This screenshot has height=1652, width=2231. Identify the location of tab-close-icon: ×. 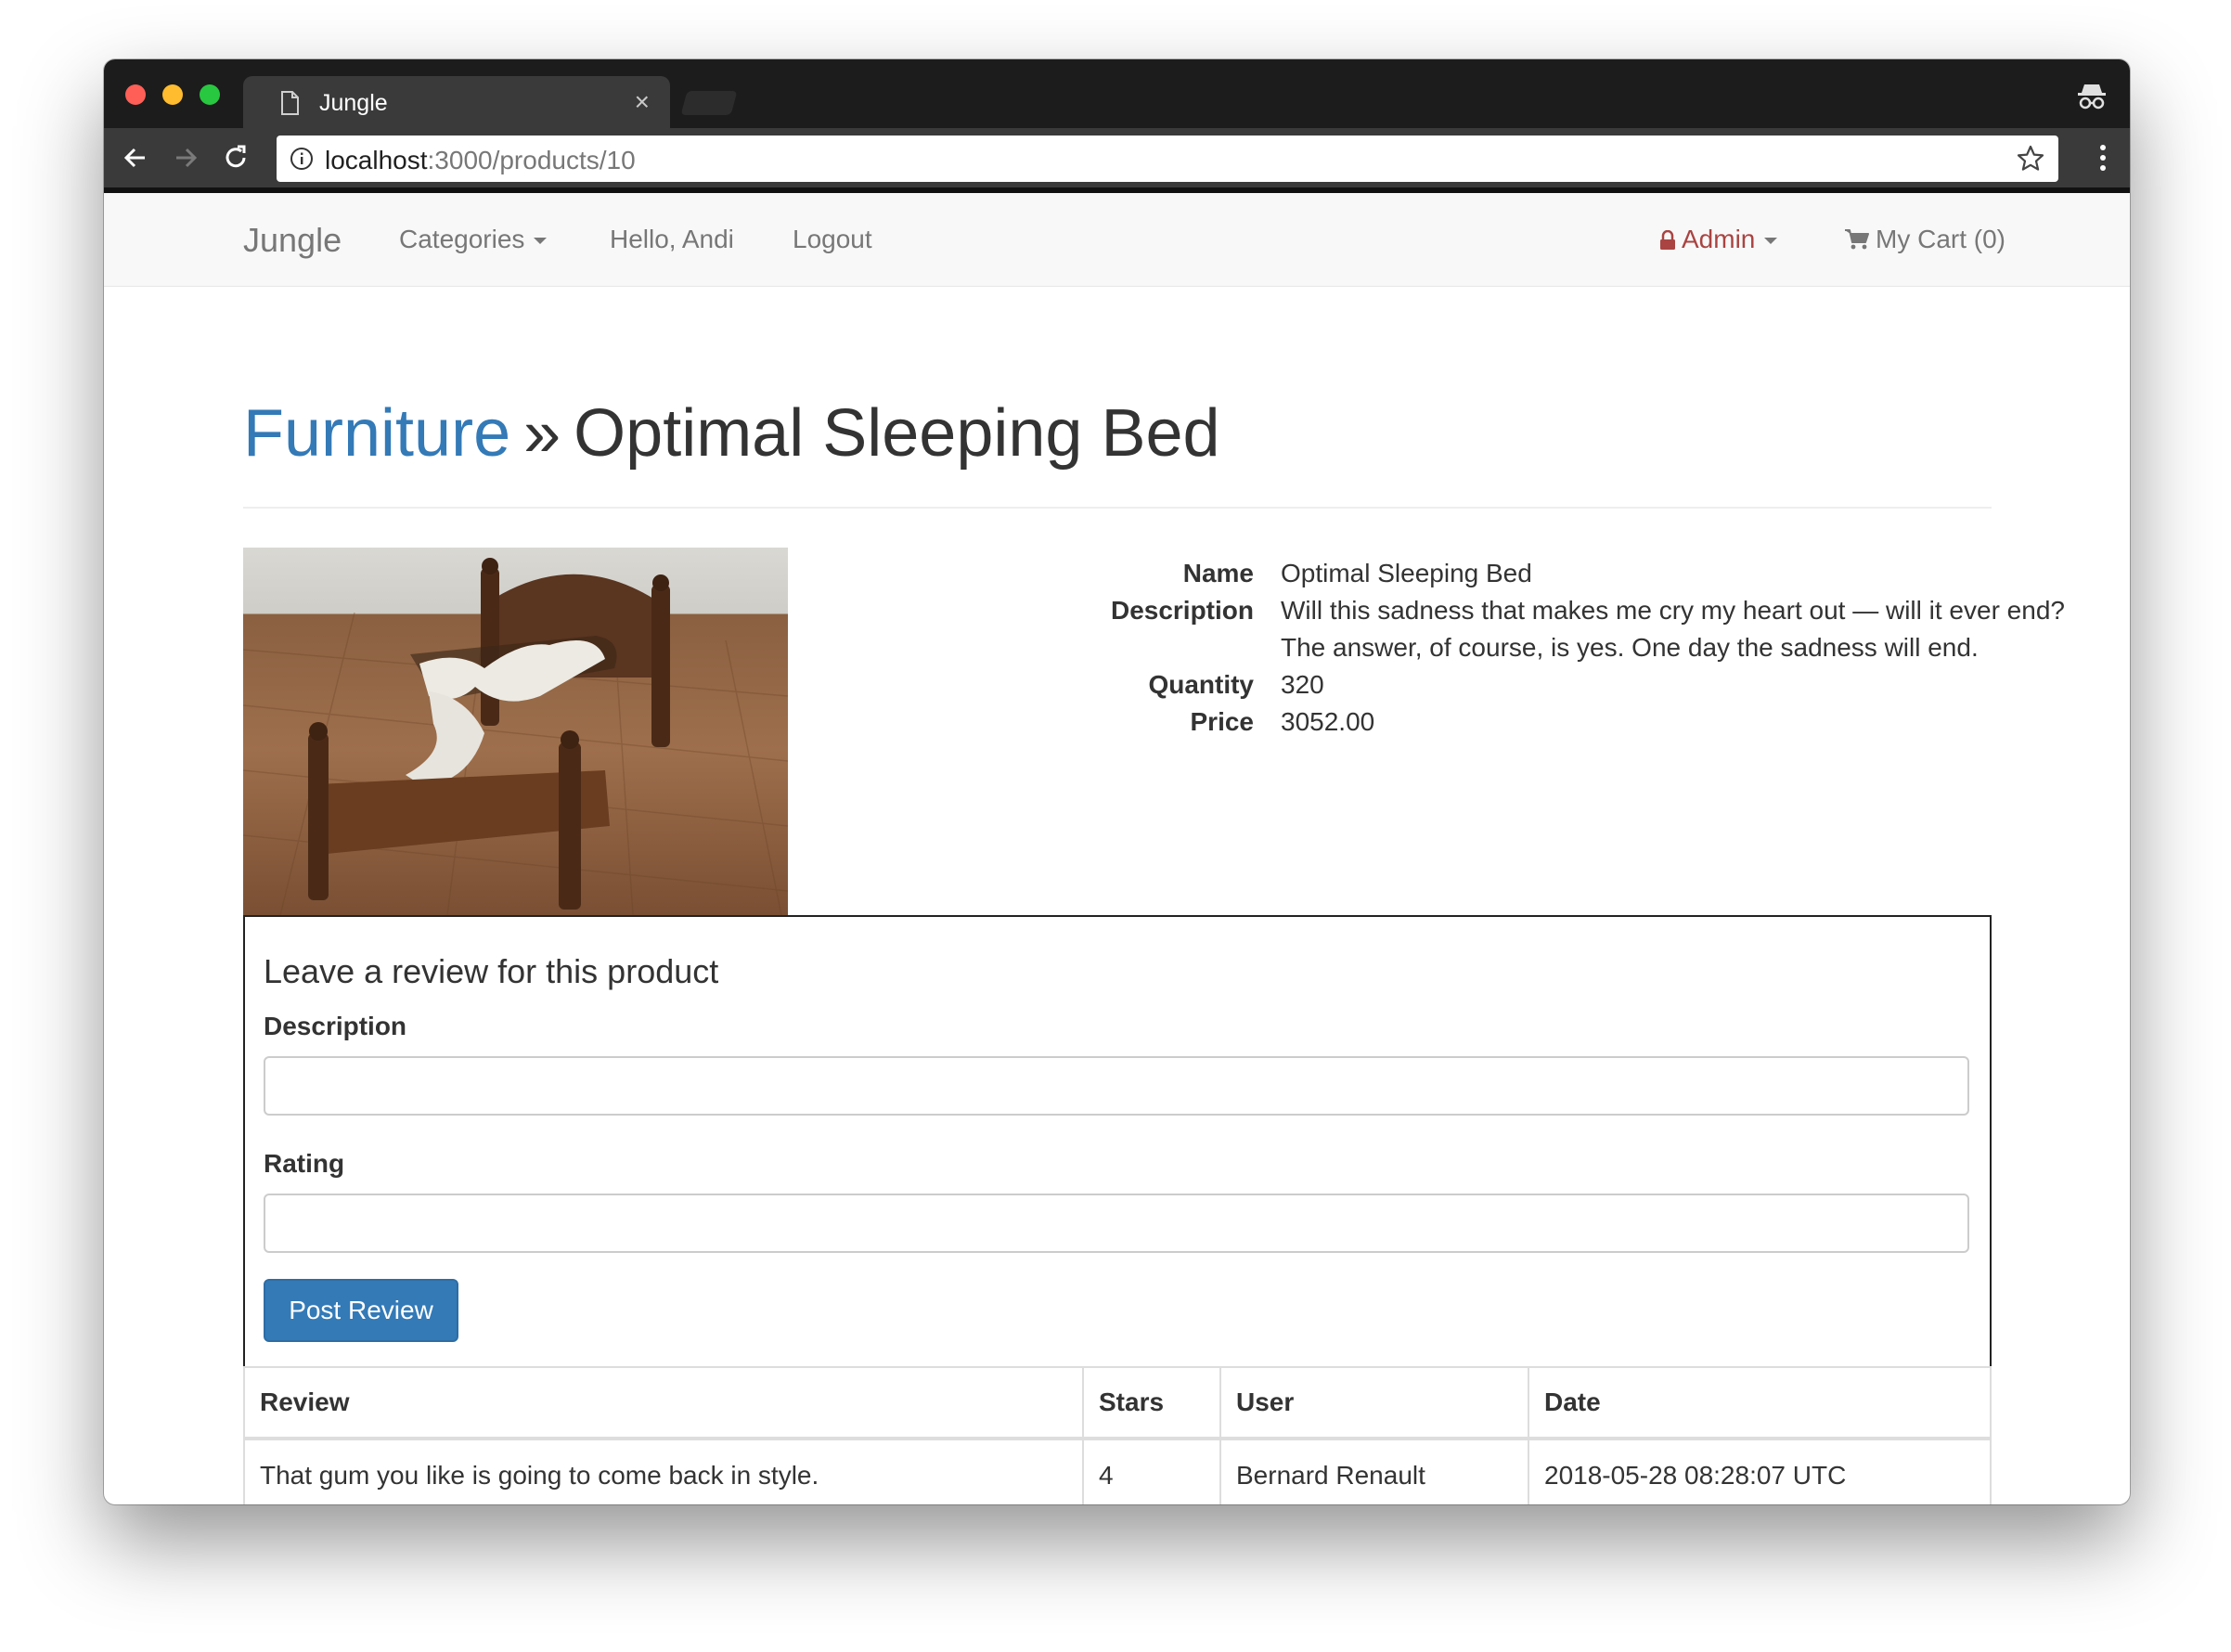
(642, 102).